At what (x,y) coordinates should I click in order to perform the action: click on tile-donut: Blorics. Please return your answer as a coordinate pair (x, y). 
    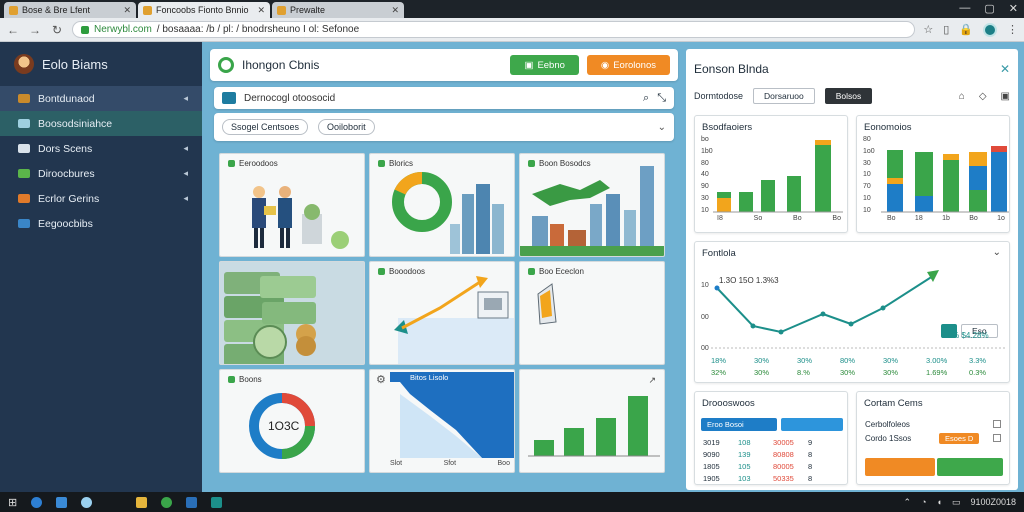
    Looking at the image, I should click on (442, 205).